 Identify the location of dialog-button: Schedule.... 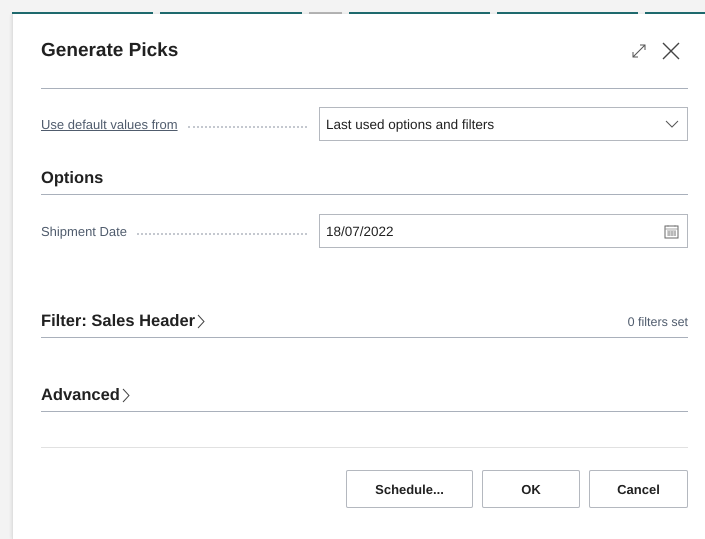
(409, 489).